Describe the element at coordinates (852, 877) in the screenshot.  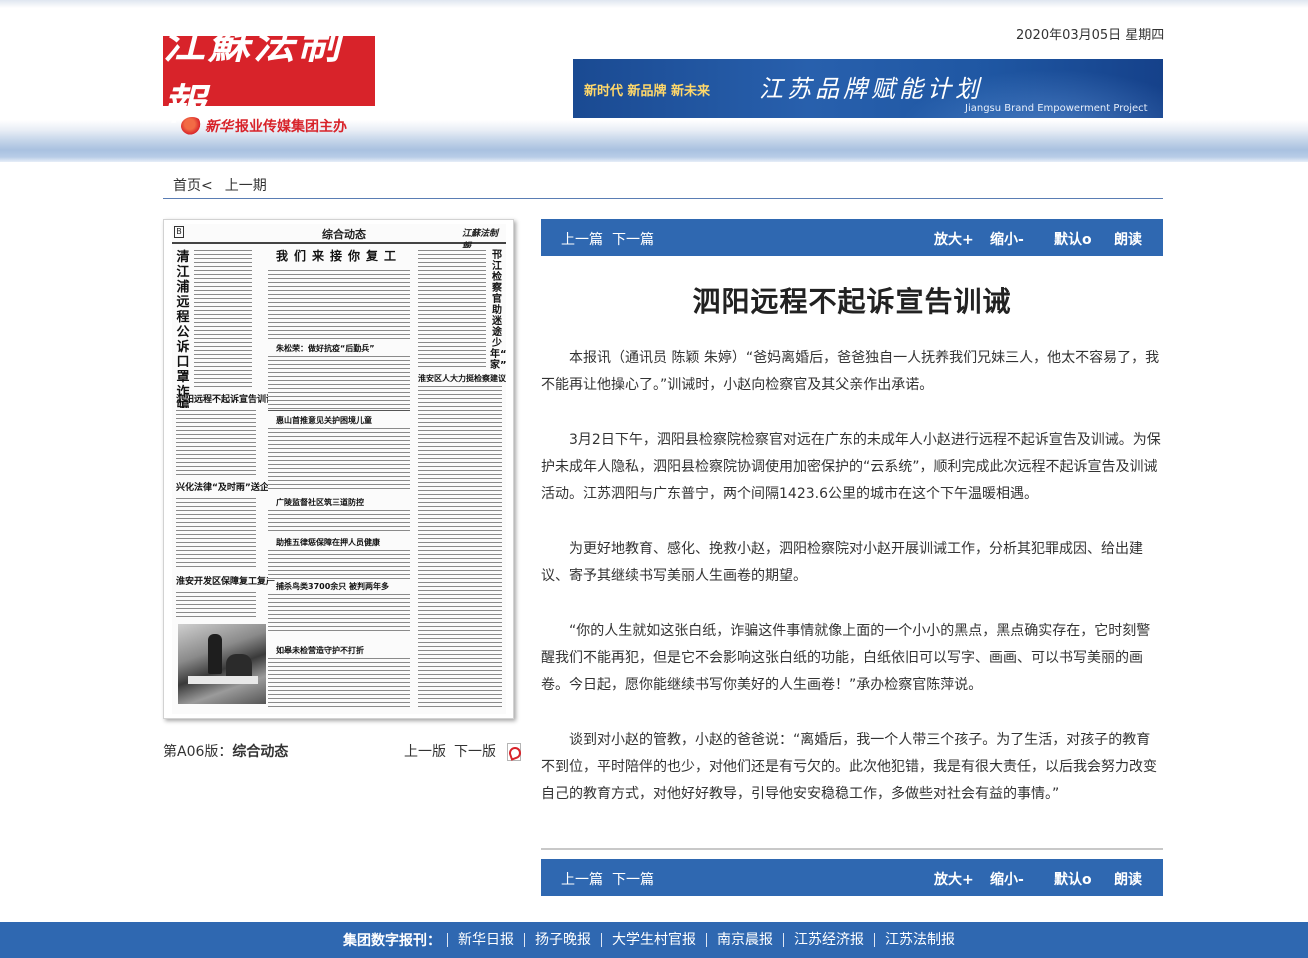
I see `article-toolbar-bottom: 上一篇 下一篇 放大+ 缩小- 默认o 朗读` at that location.